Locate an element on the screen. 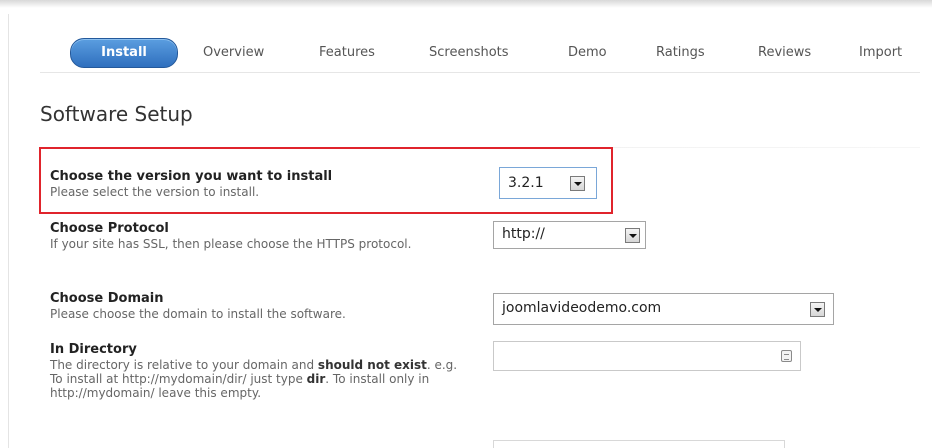 The height and width of the screenshot is (448, 932). next-field-partial is located at coordinates (639, 444).